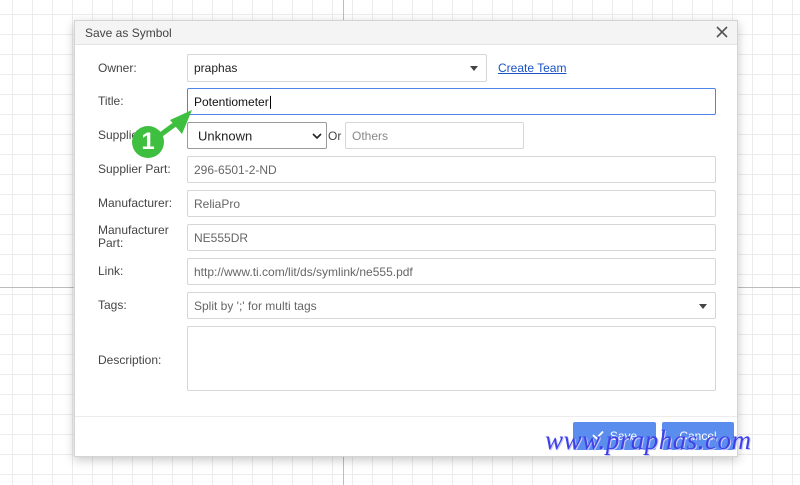  What do you see at coordinates (217, 203) in the screenshot?
I see `manufacturer-value: ReliaPro` at bounding box center [217, 203].